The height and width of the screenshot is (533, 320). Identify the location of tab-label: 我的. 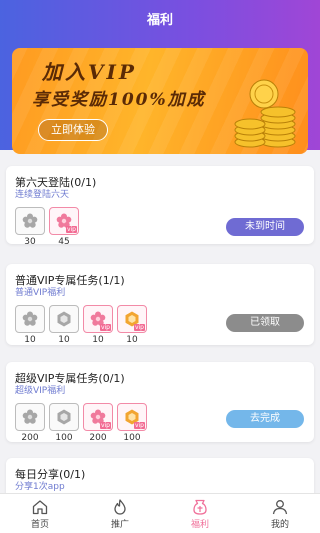
(279, 525).